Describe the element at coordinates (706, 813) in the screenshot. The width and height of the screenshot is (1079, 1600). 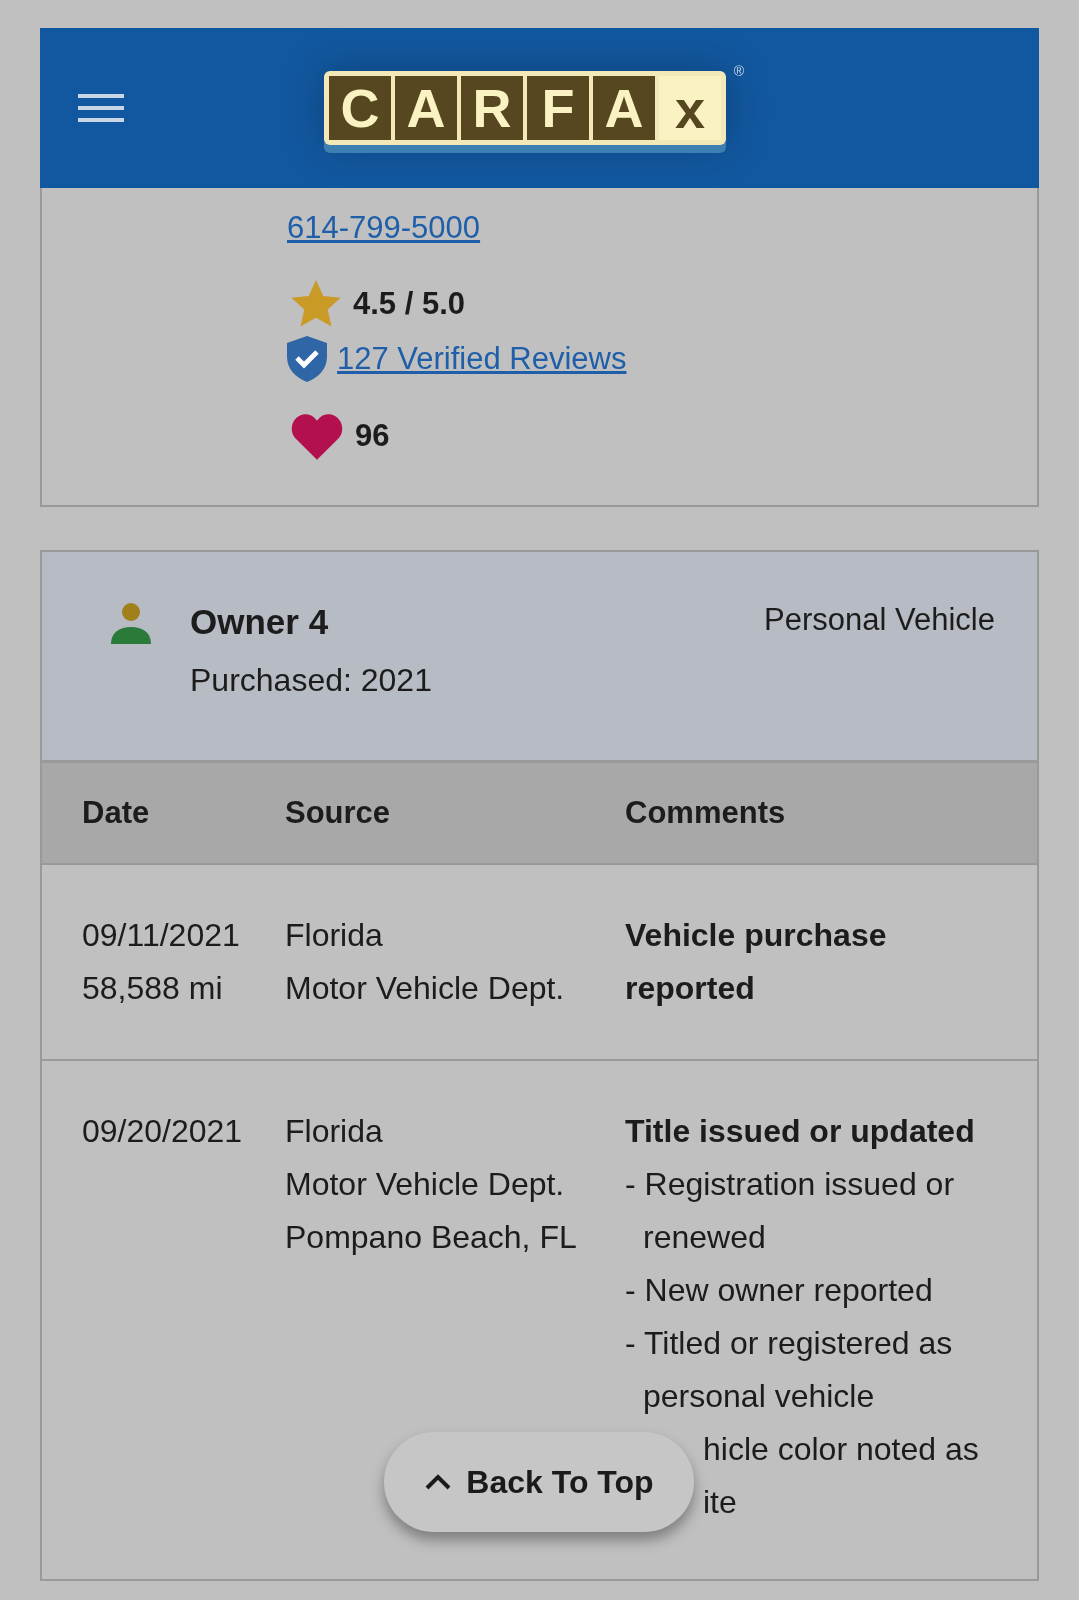
I see `column-header: Comments` at that location.